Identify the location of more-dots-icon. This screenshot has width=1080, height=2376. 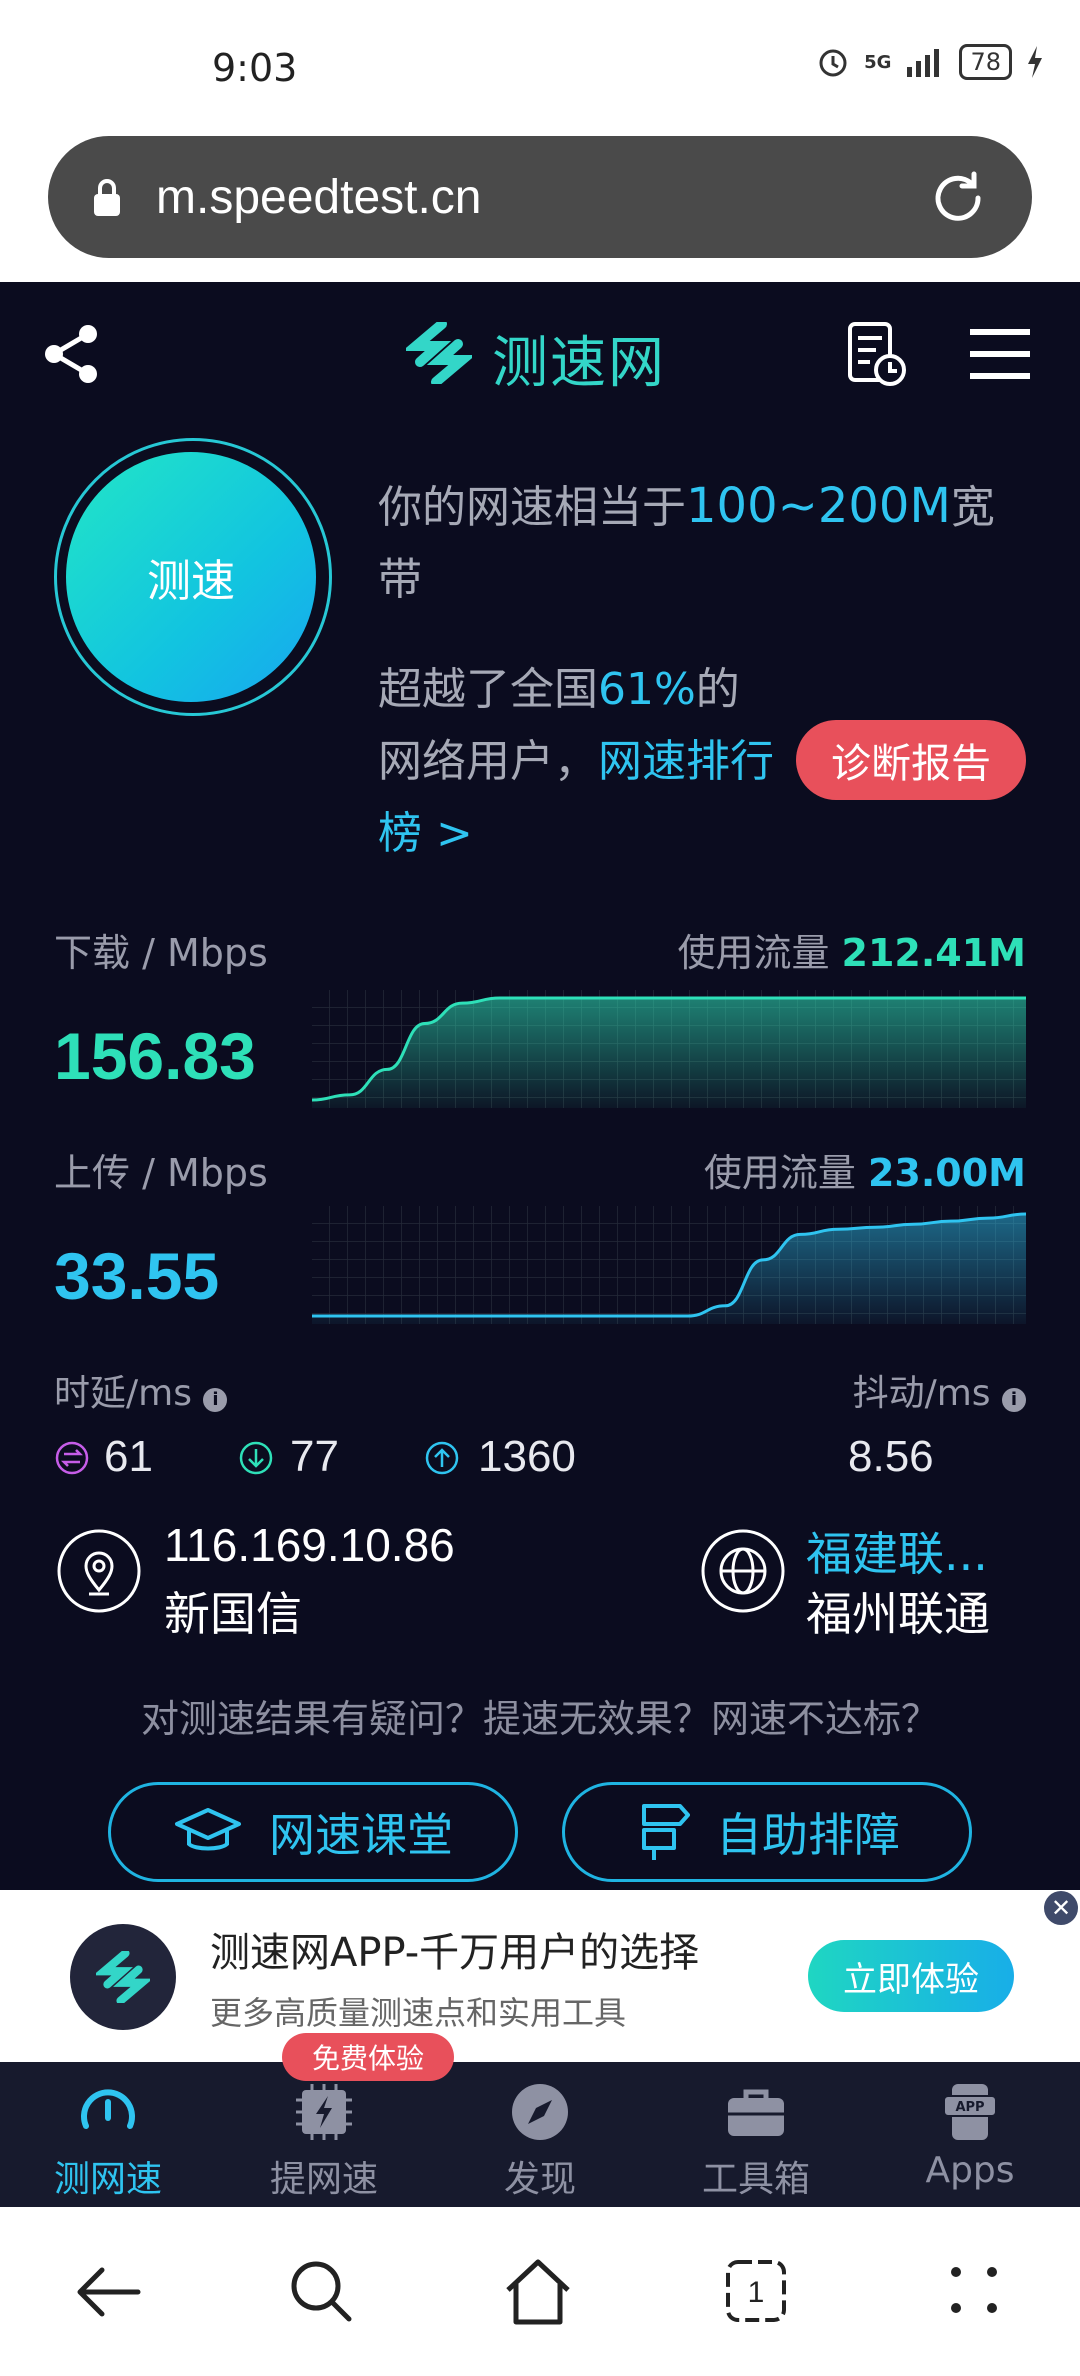
(974, 2290).